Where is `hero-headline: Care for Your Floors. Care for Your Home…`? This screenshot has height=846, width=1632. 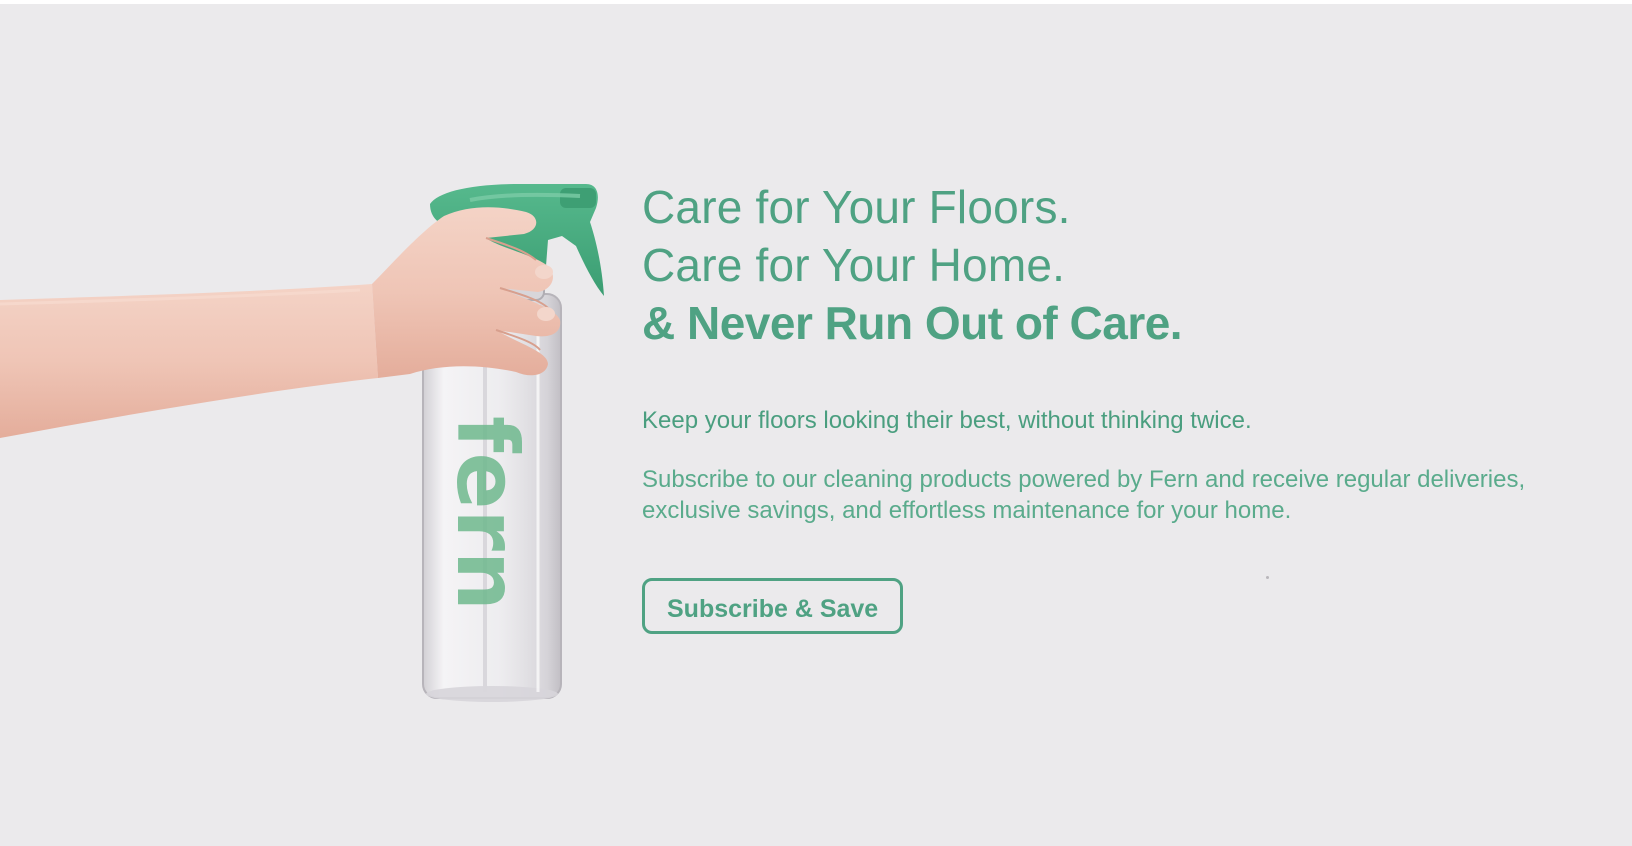
hero-headline: Care for Your Floors. Care for Your Home… is located at coordinates (1122, 265).